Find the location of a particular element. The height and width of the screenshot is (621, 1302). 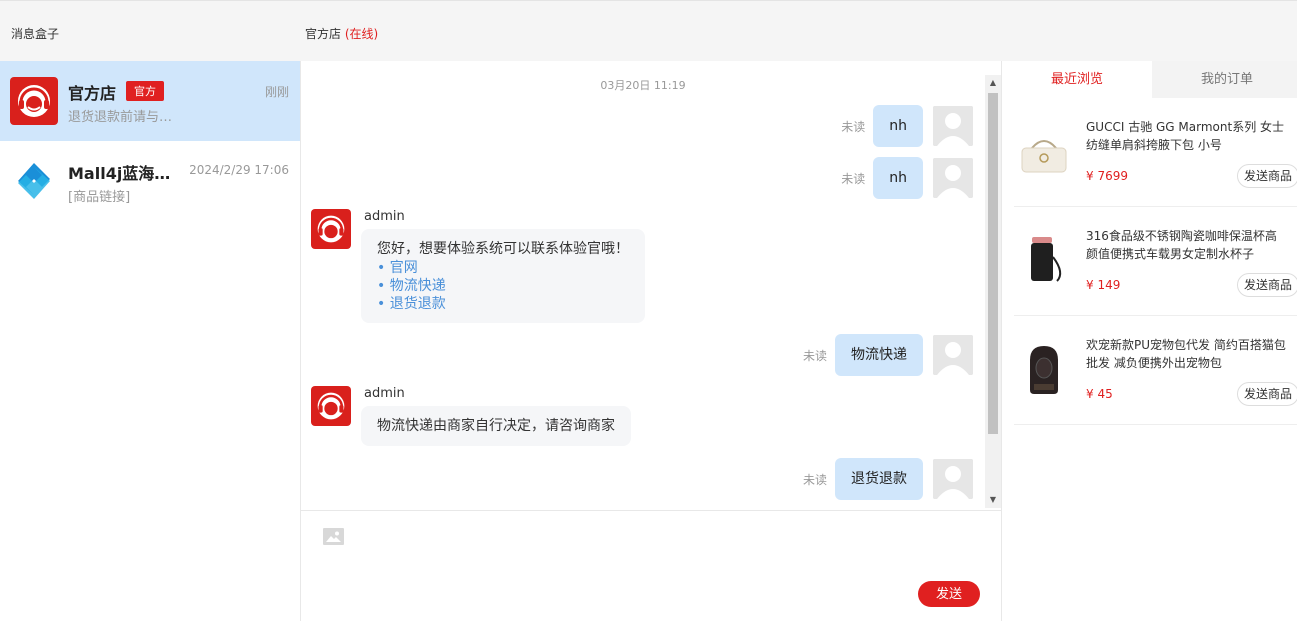

conversation-item-mall4j: Mall4j蓝海… 2024/2/29 17:06 [商品链接] is located at coordinates (150, 181).